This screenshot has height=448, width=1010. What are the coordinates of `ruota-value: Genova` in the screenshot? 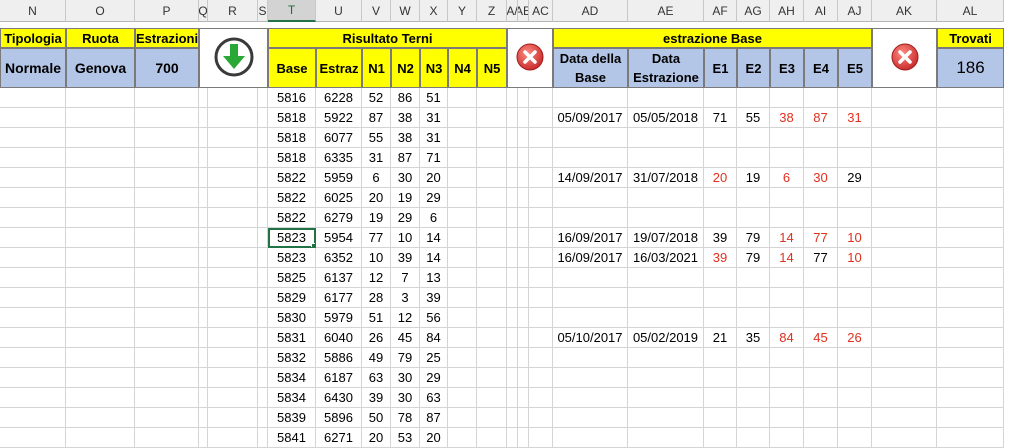 It's located at (100, 68).